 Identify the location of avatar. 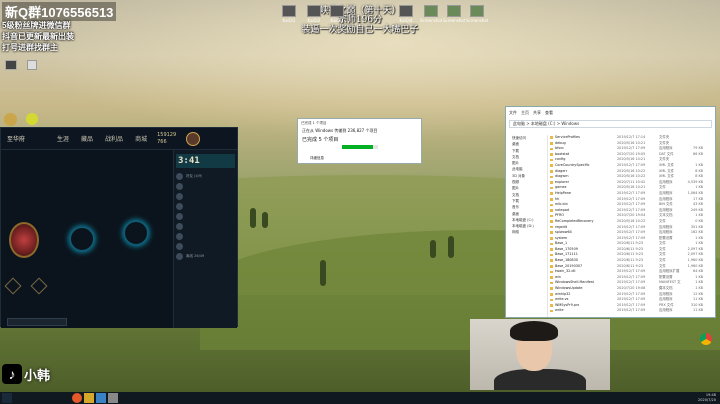
(193, 138).